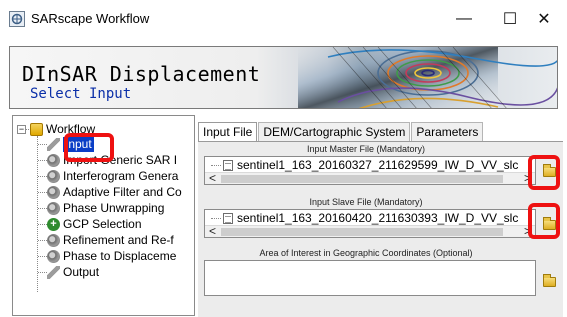  I want to click on tree-item-label: Interferogram Genera, so click(121, 176).